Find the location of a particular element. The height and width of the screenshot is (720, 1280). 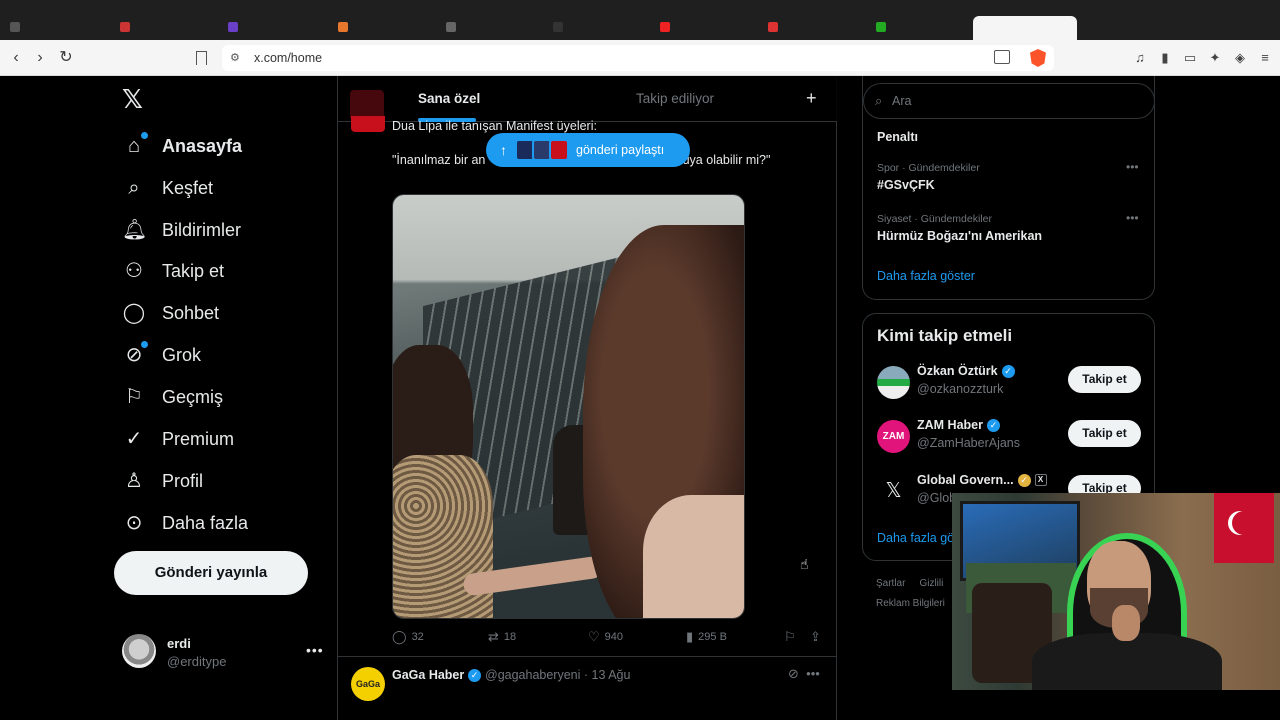

search-input is located at coordinates (1012, 101).